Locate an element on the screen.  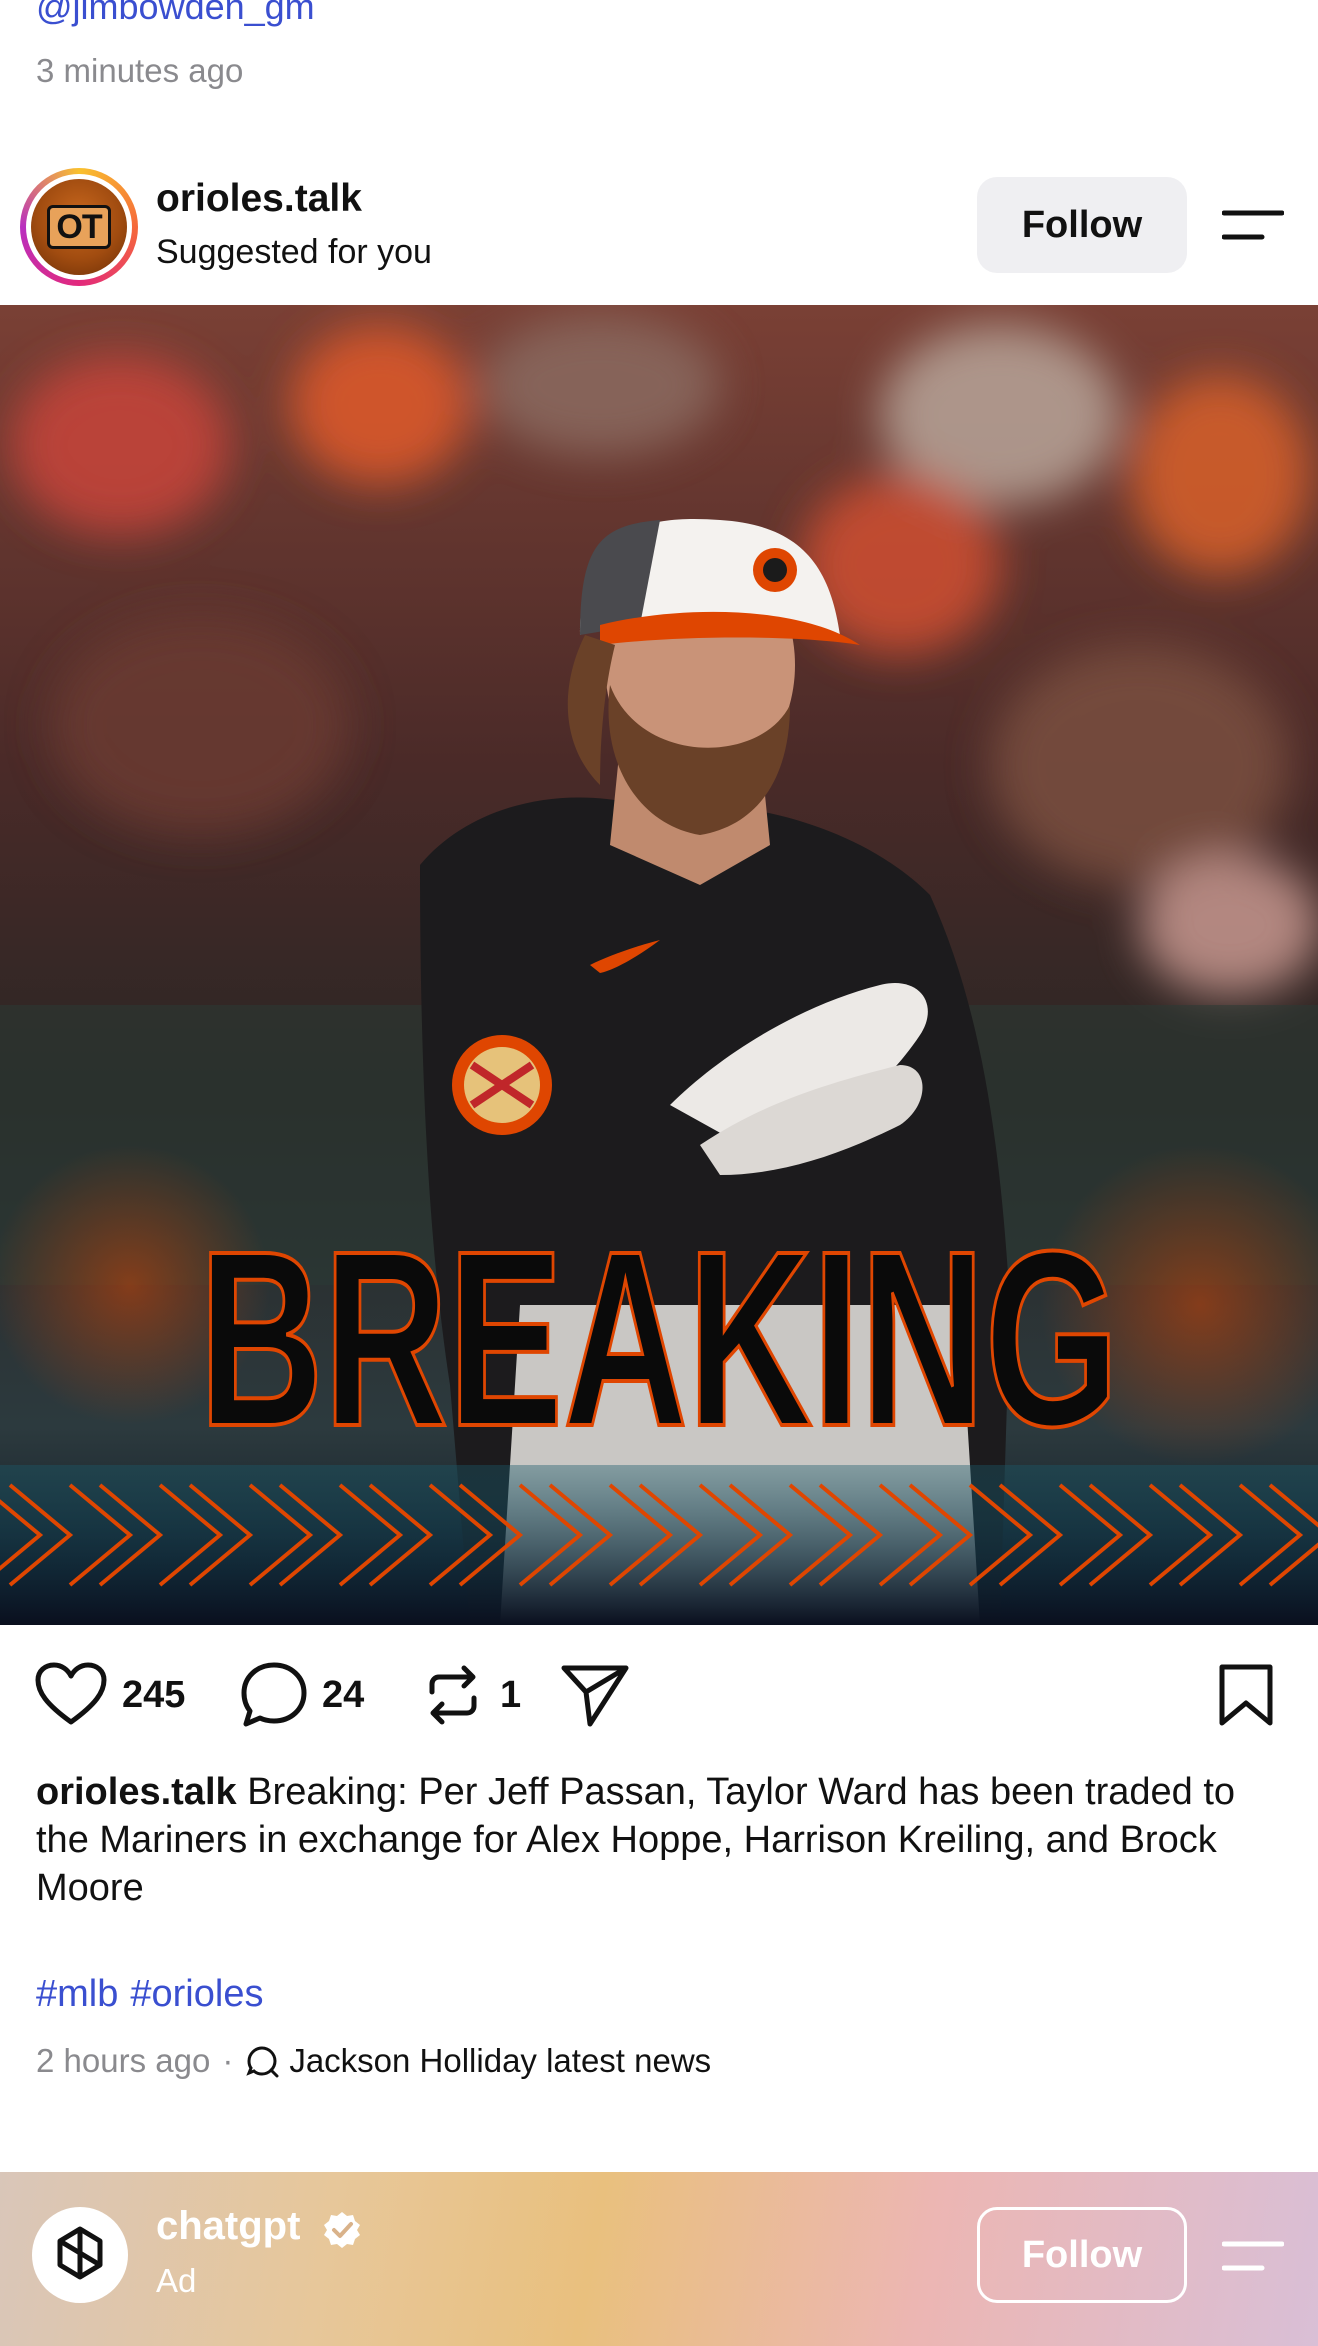
ad-menu-icon is located at coordinates (1253, 2256).